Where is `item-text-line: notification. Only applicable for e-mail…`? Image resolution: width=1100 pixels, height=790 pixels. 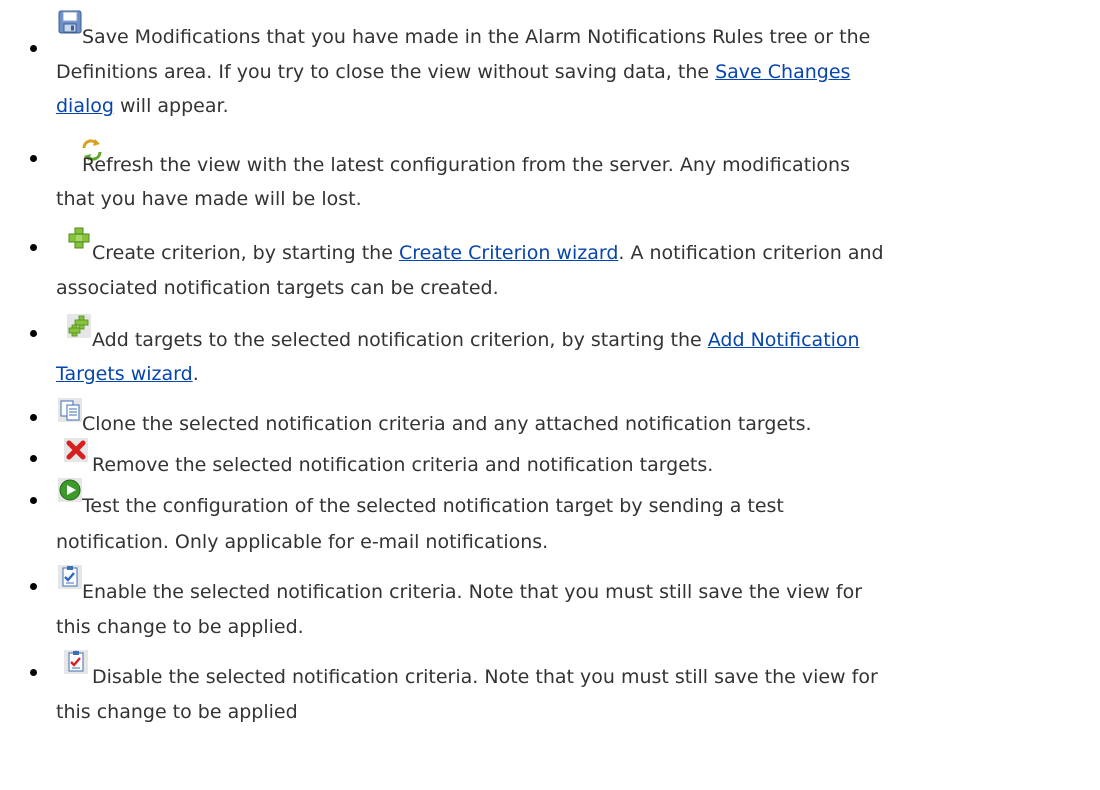
item-text-line: notification. Only applicable for e-mail… is located at coordinates (302, 542).